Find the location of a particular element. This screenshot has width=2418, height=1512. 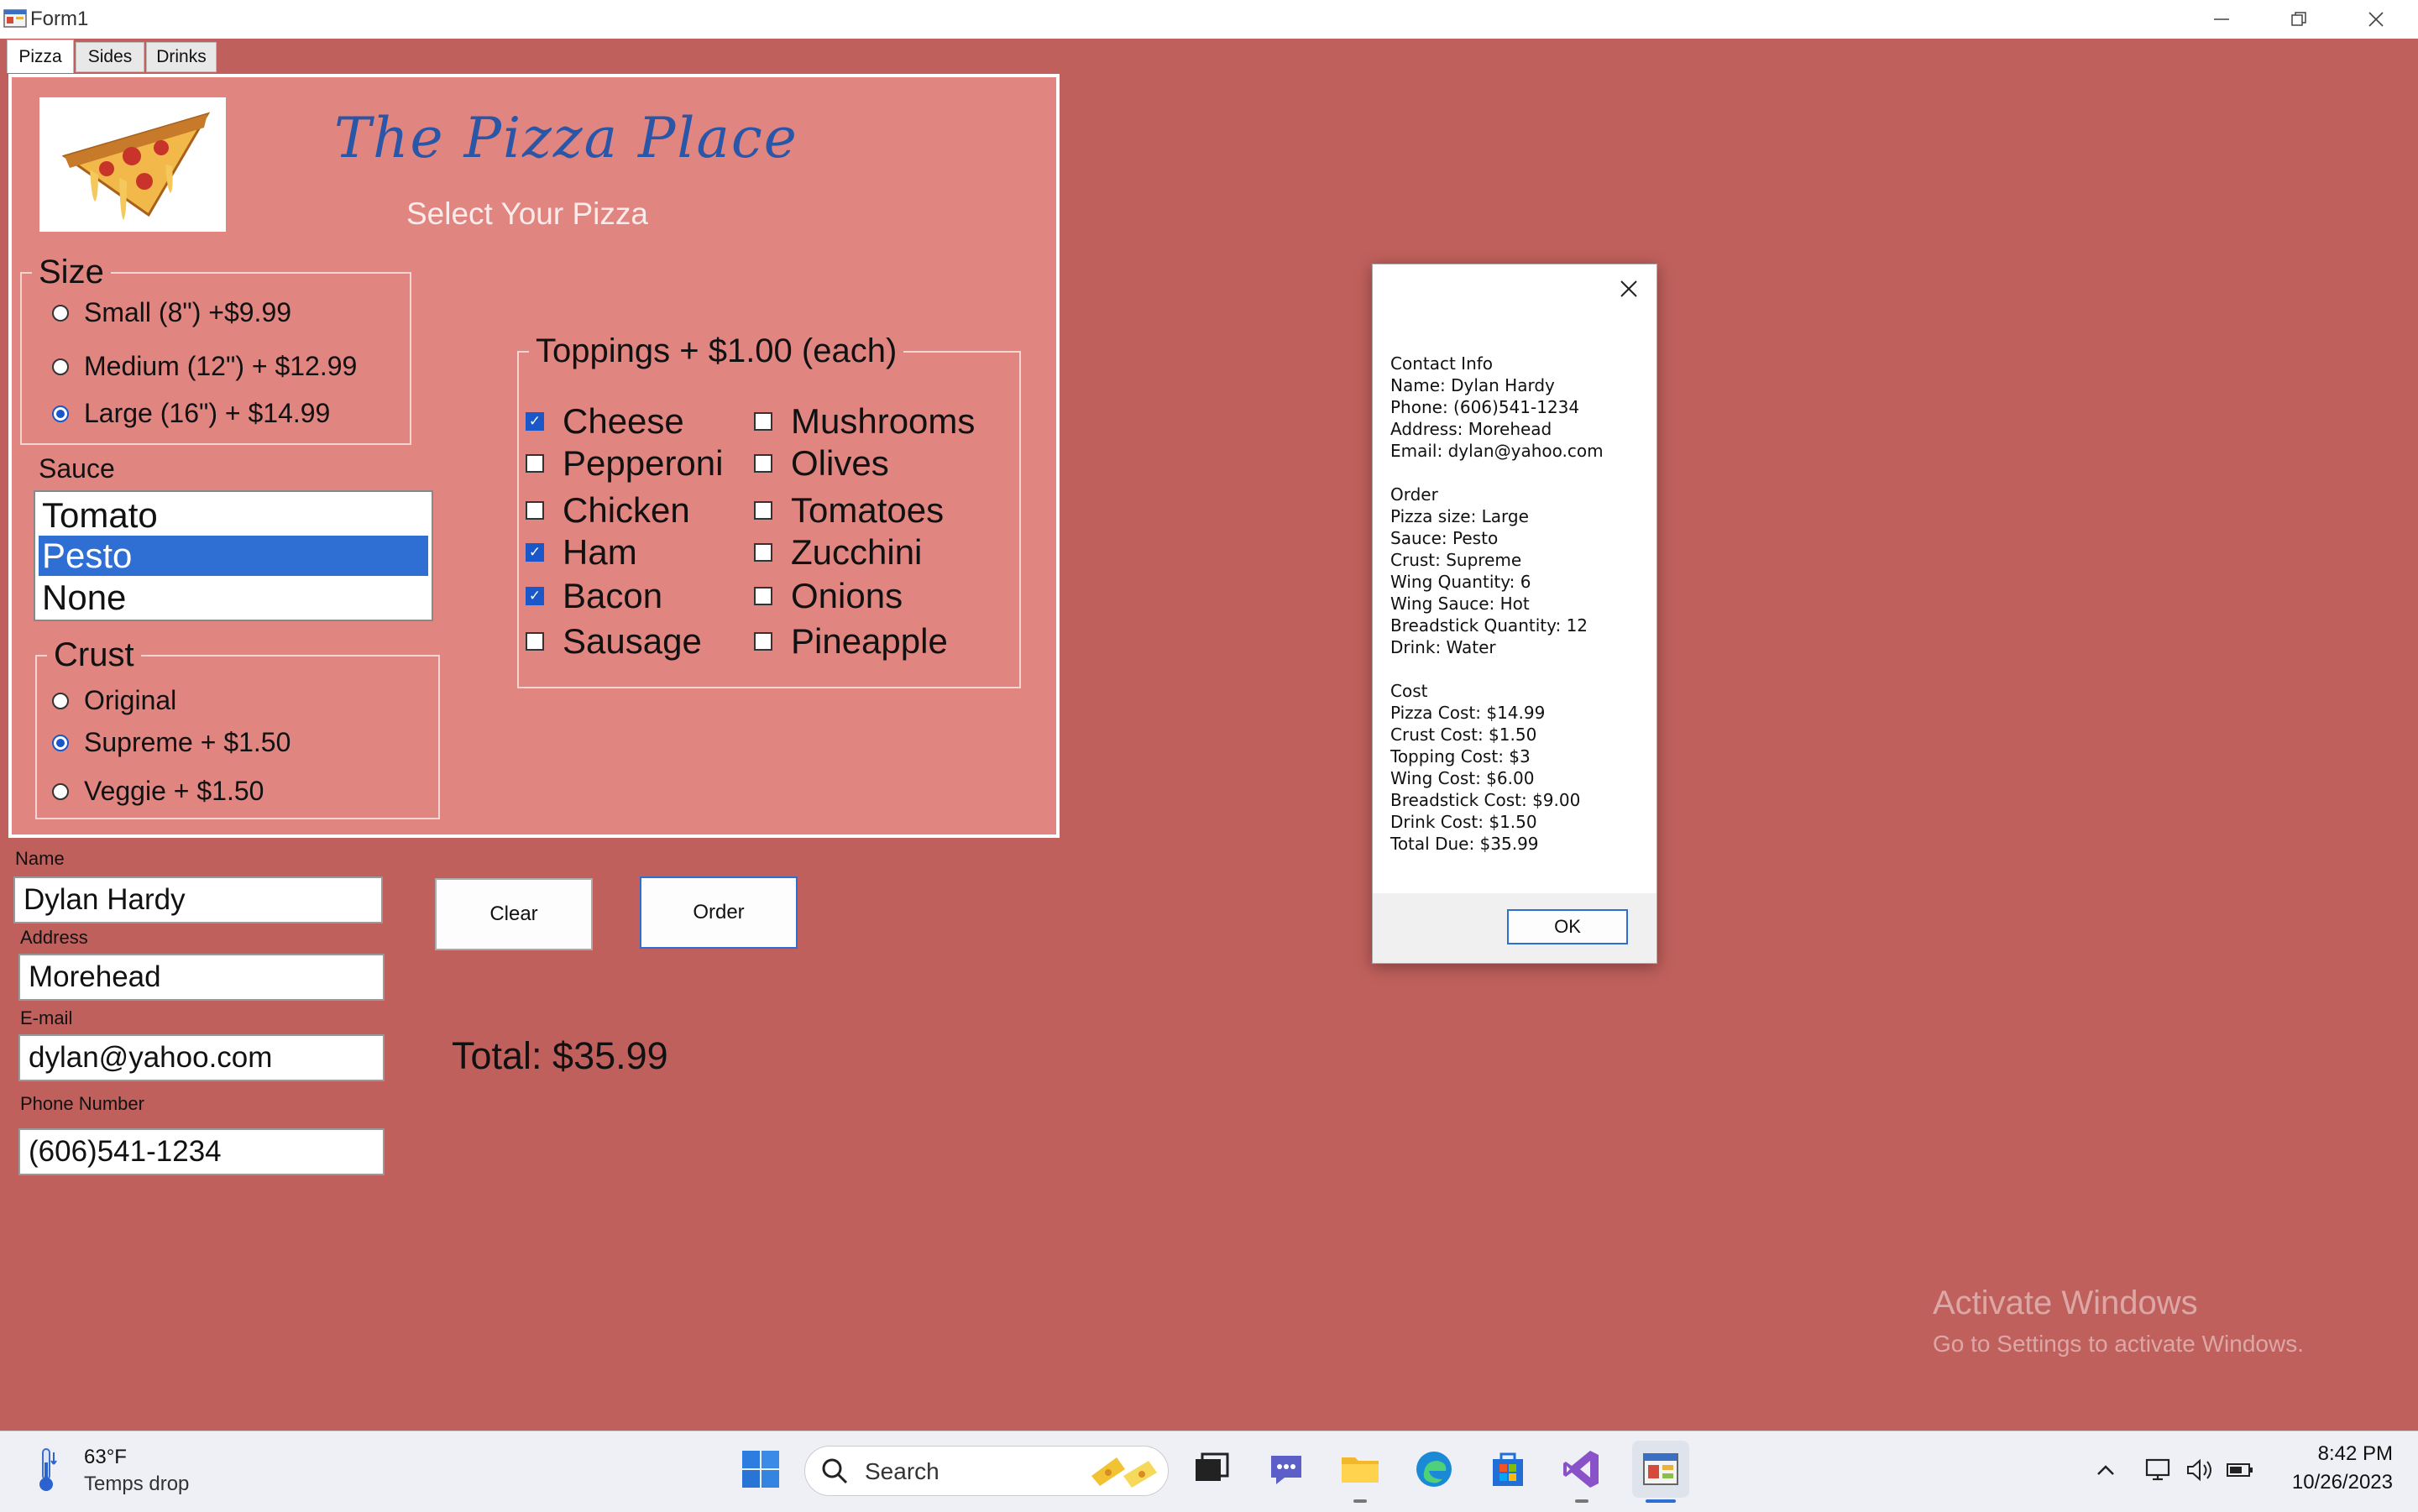

network-icon is located at coordinates (2159, 1470).